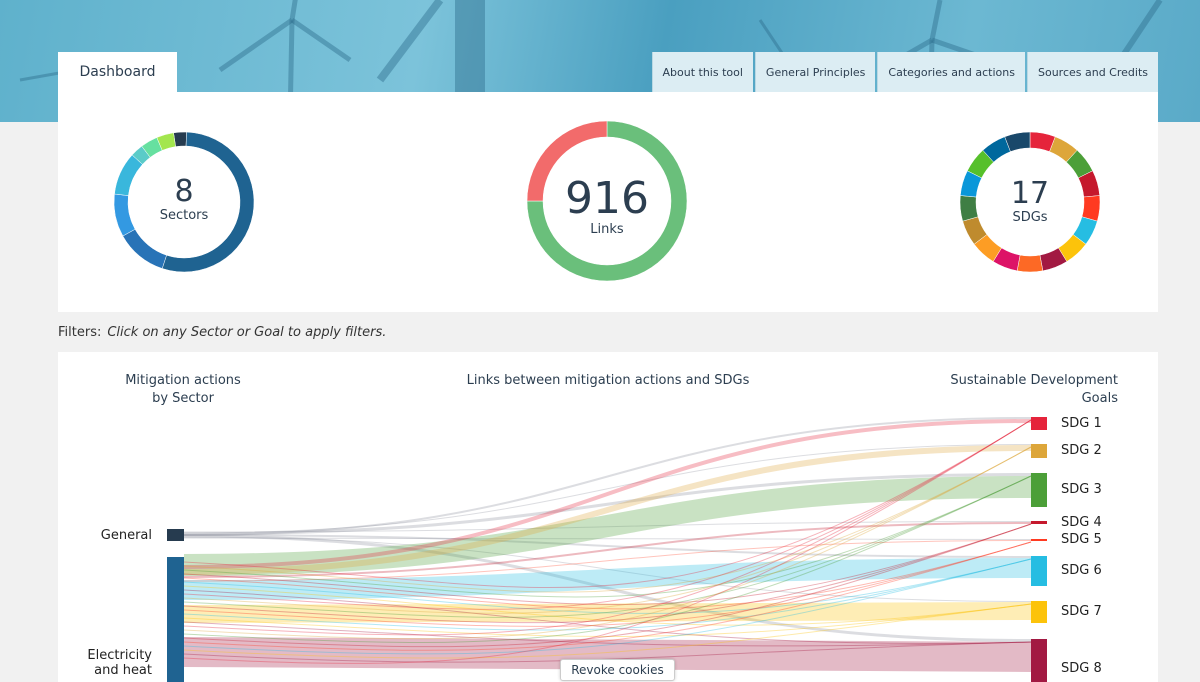 This screenshot has height=682, width=1200. I want to click on filters-label: Filters:, so click(80, 332).